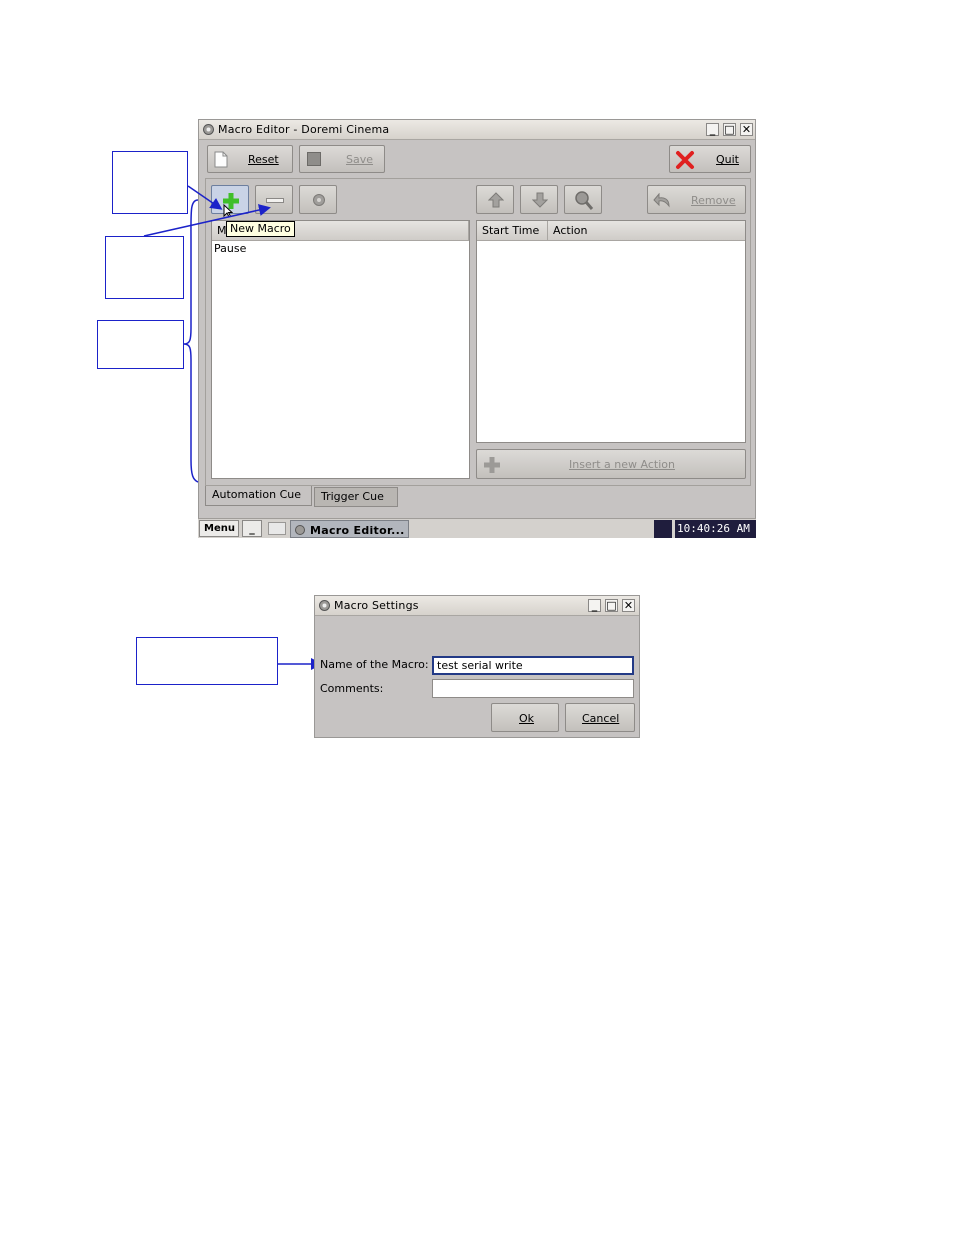 The width and height of the screenshot is (954, 1235). Describe the element at coordinates (533, 688) in the screenshot. I see `comments-field` at that location.